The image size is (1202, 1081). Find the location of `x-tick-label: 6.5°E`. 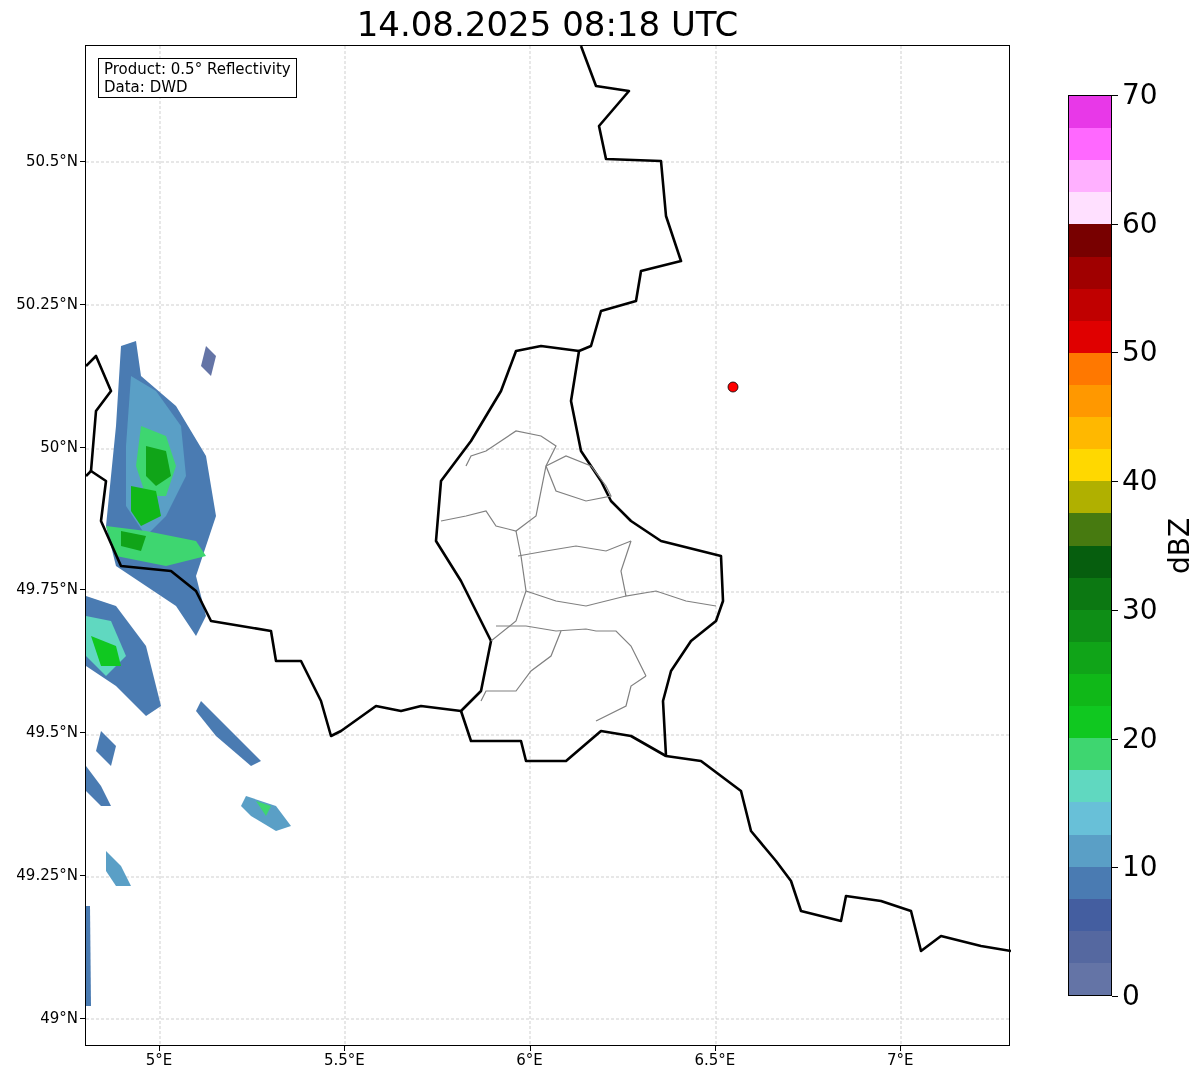

x-tick-label: 6.5°E is located at coordinates (715, 1060).